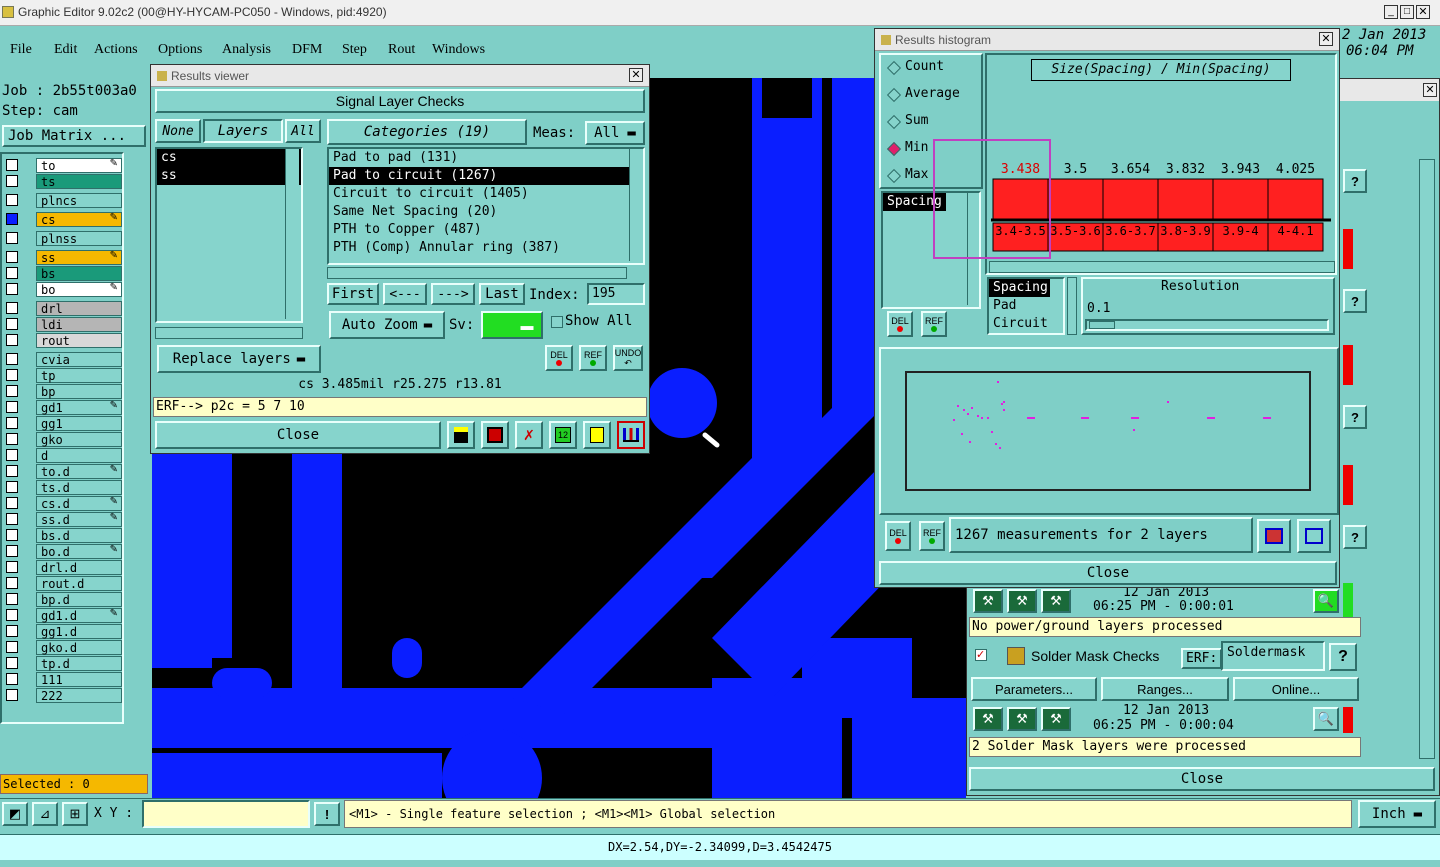 The image size is (1440, 867). Describe the element at coordinates (63, 219) in the screenshot. I see `layer-row: cs ✎` at that location.